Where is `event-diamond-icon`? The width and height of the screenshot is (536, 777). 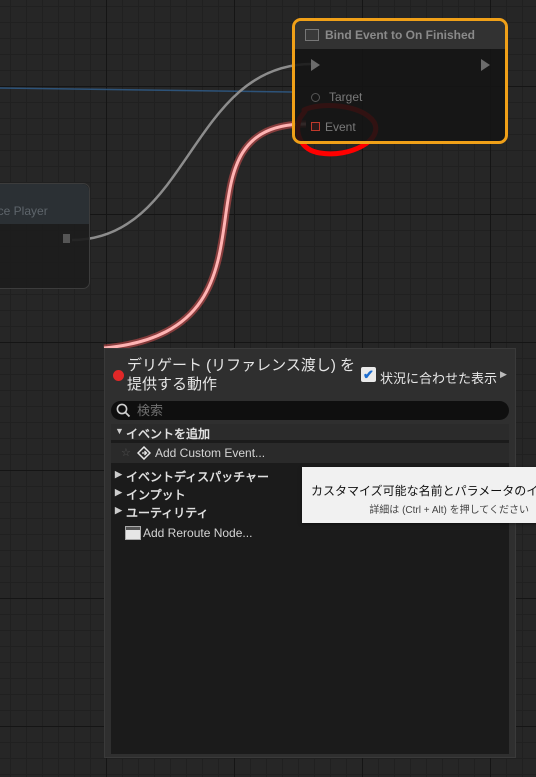 event-diamond-icon is located at coordinates (144, 453).